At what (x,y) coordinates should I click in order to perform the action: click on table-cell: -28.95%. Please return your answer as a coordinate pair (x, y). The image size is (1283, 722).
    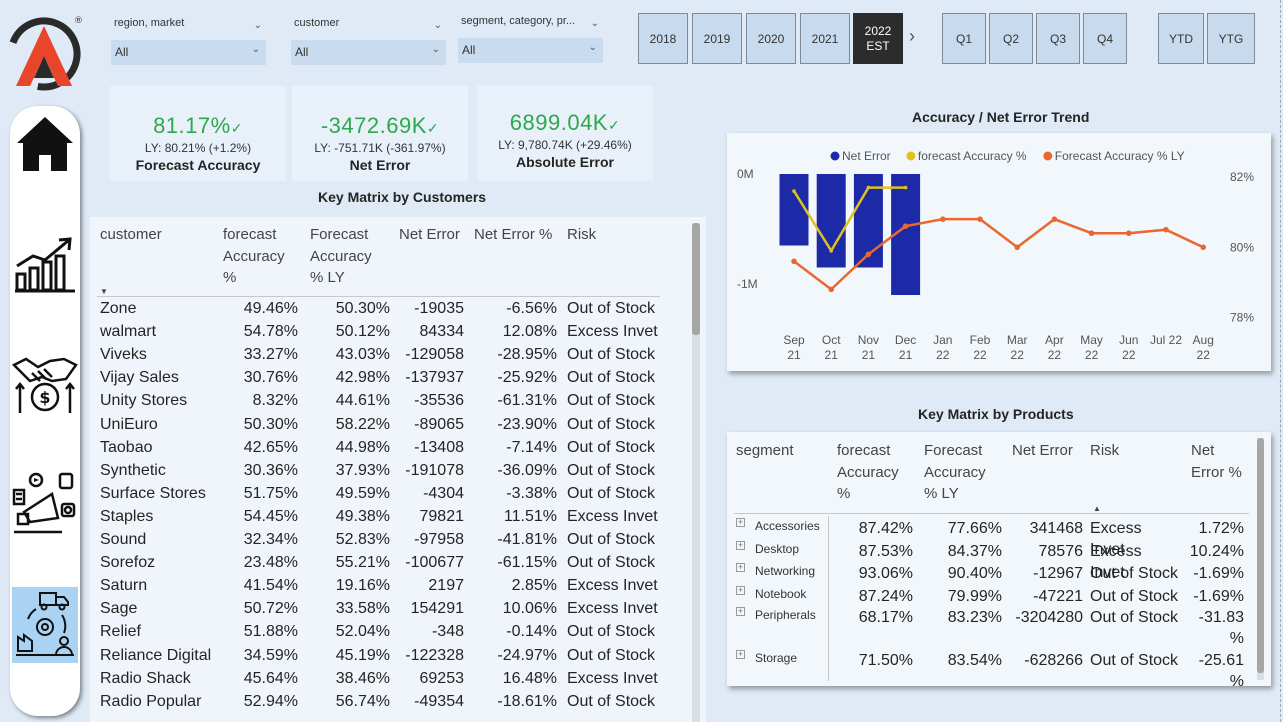
    Looking at the image, I should click on (527, 355).